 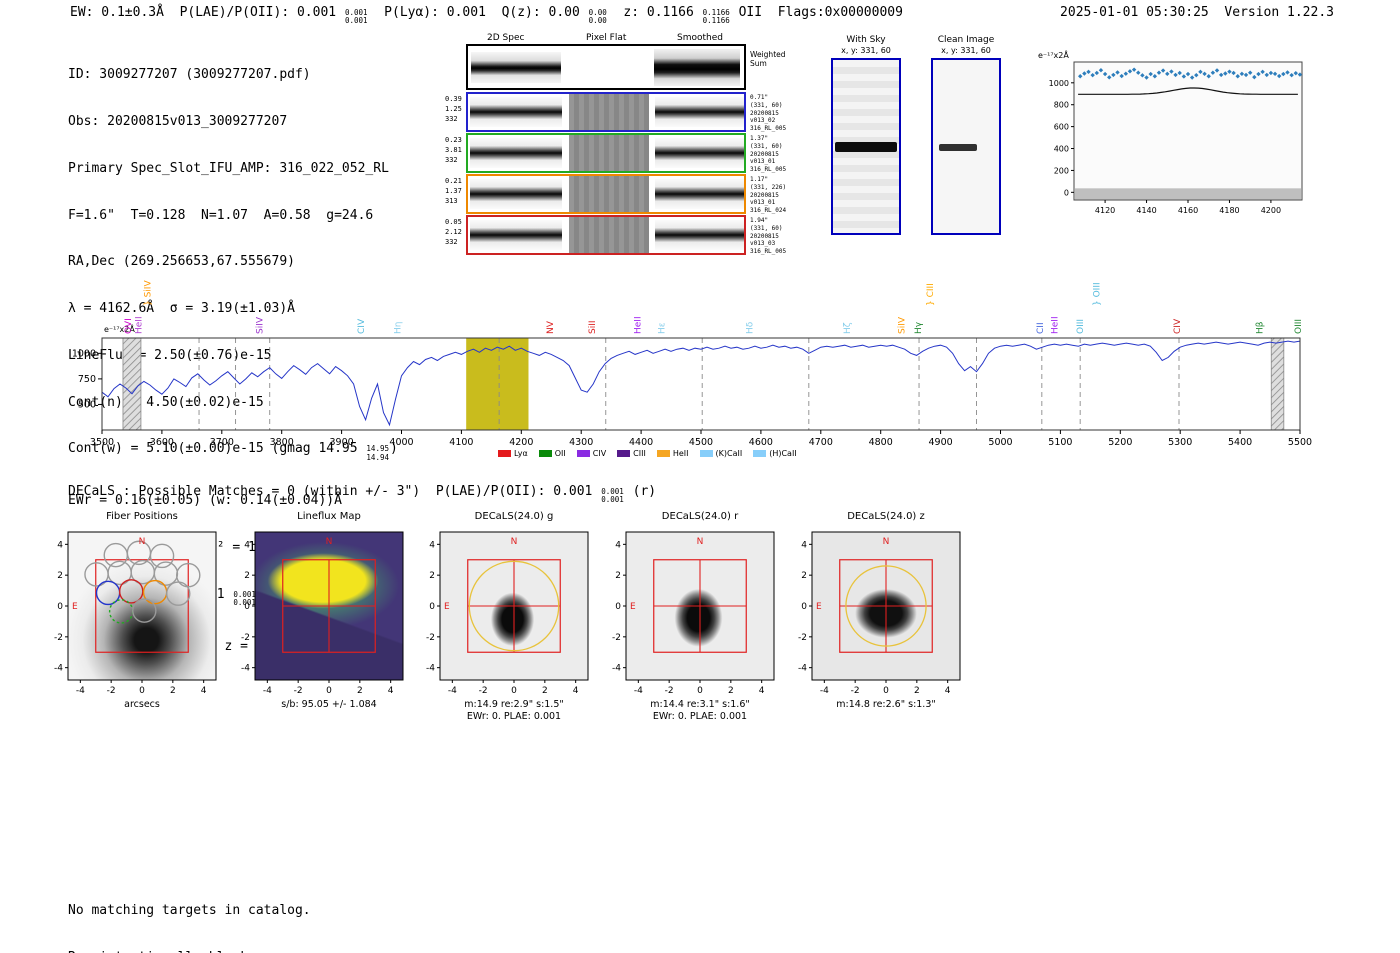 What do you see at coordinates (581, 442) in the screenshot?
I see `svg-text: 4300` at bounding box center [581, 442].